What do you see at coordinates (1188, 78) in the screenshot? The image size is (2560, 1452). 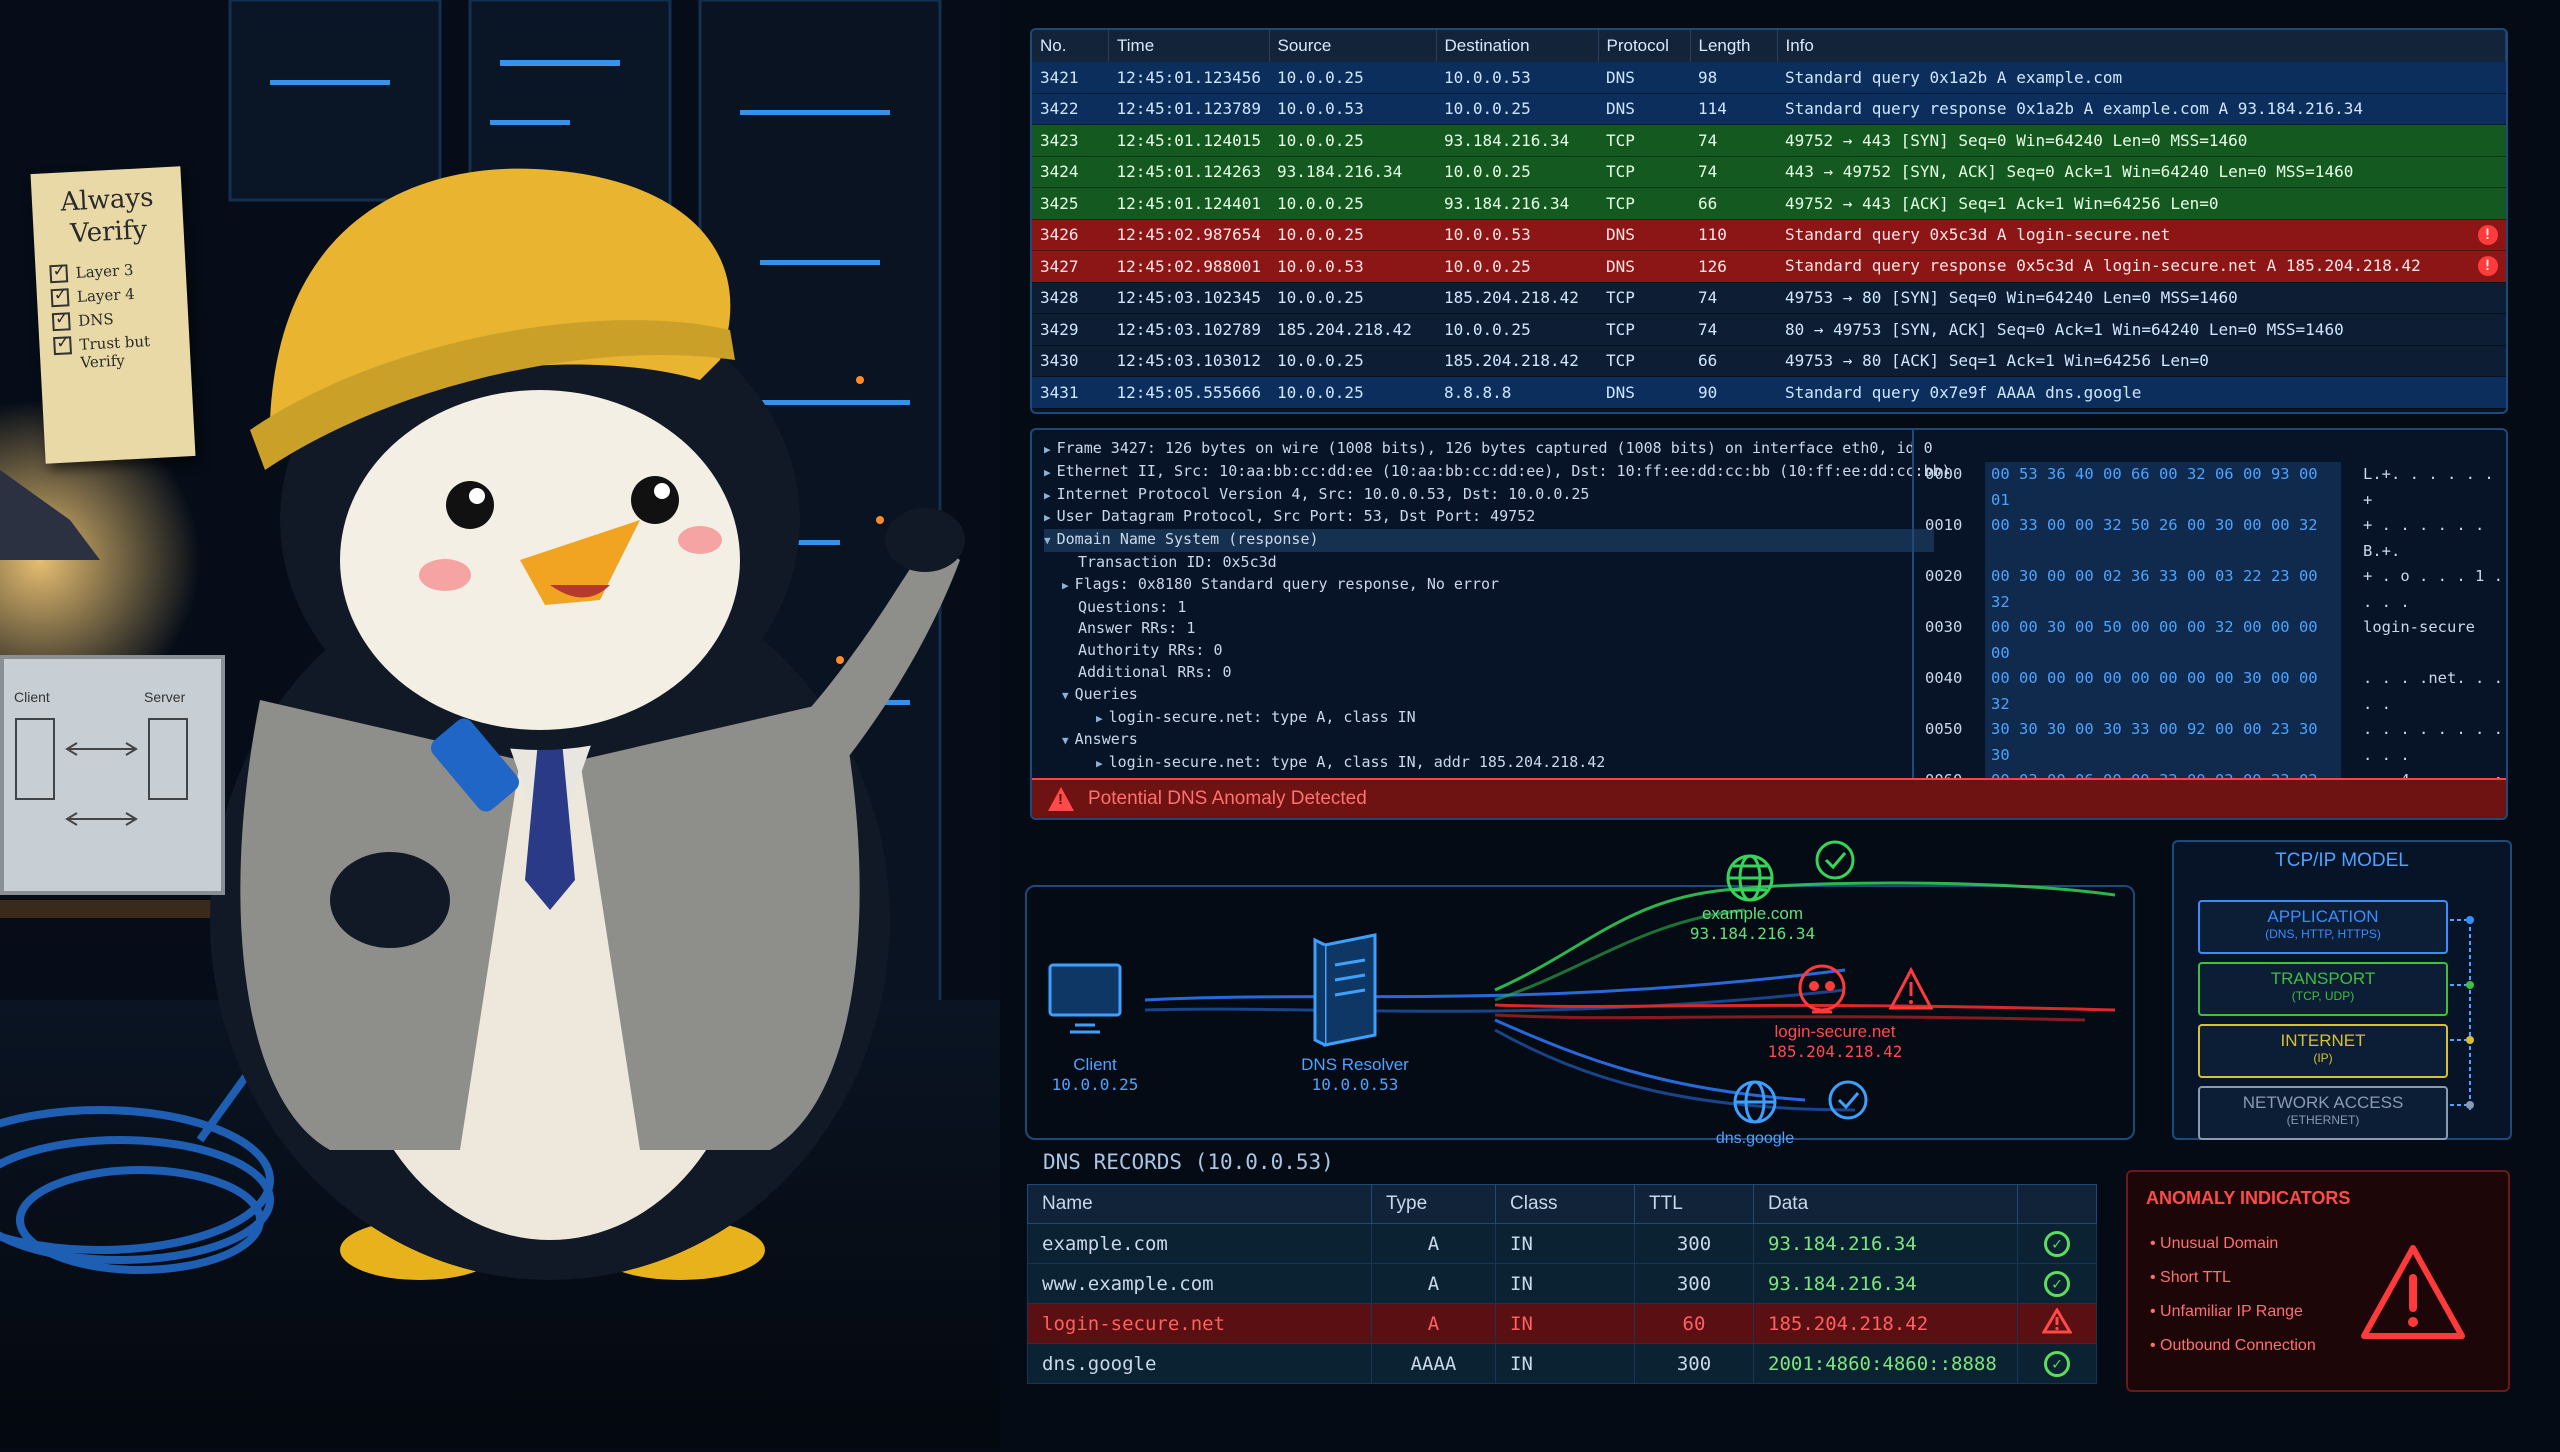 I see `packet-cell-time: 12:45:01.123456` at bounding box center [1188, 78].